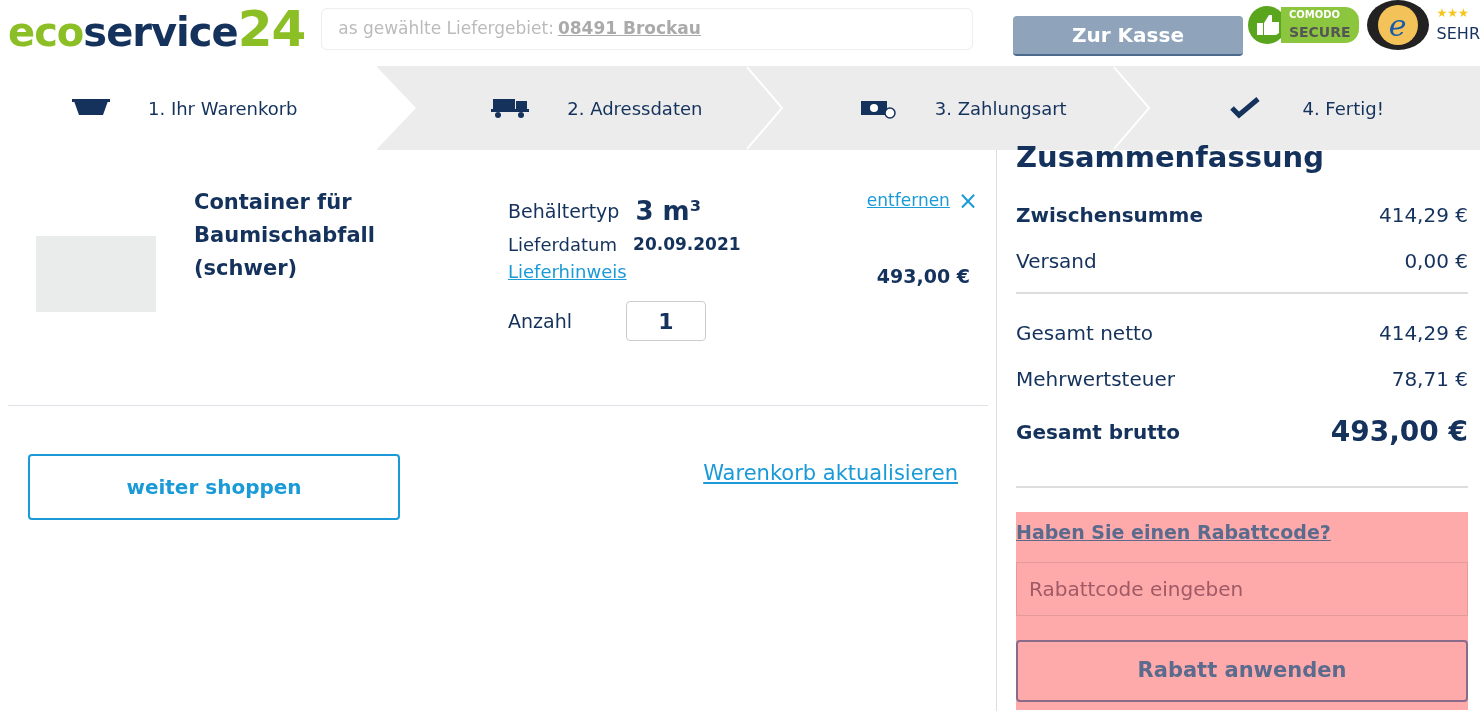 The height and width of the screenshot is (711, 1480). Describe the element at coordinates (1098, 432) in the screenshot. I see `summary-label: Gesamt brutto` at that location.